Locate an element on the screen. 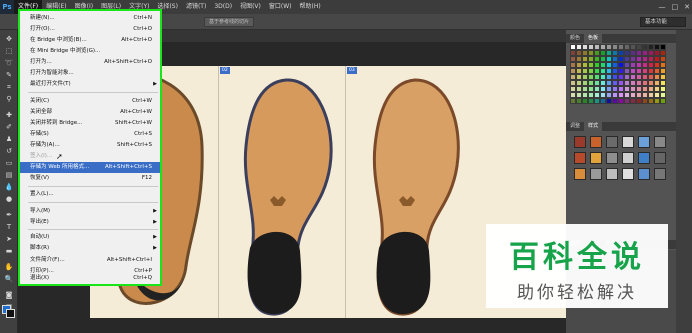  quick-mask-icon: ◙ is located at coordinates (9, 295).